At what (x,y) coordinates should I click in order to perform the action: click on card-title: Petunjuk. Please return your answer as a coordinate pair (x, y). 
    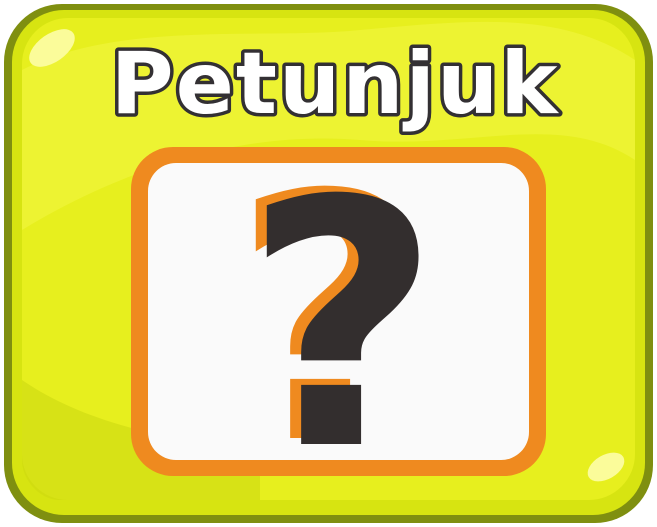
    Looking at the image, I should click on (335, 84).